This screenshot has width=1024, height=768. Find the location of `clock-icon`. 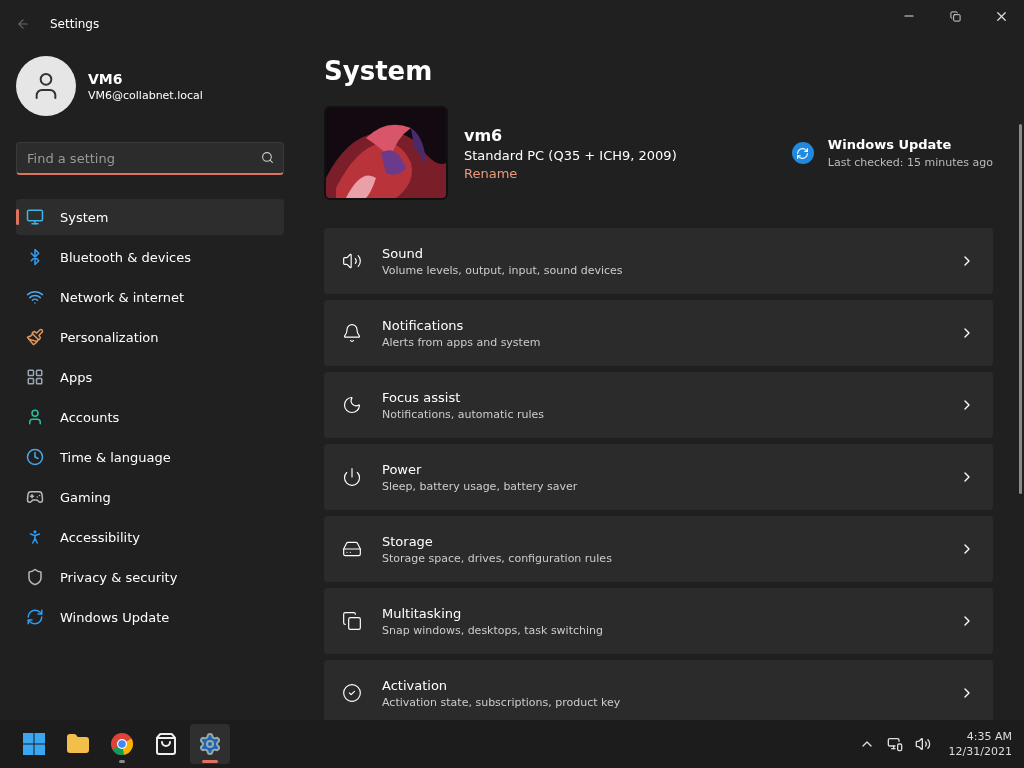

clock-icon is located at coordinates (35, 457).